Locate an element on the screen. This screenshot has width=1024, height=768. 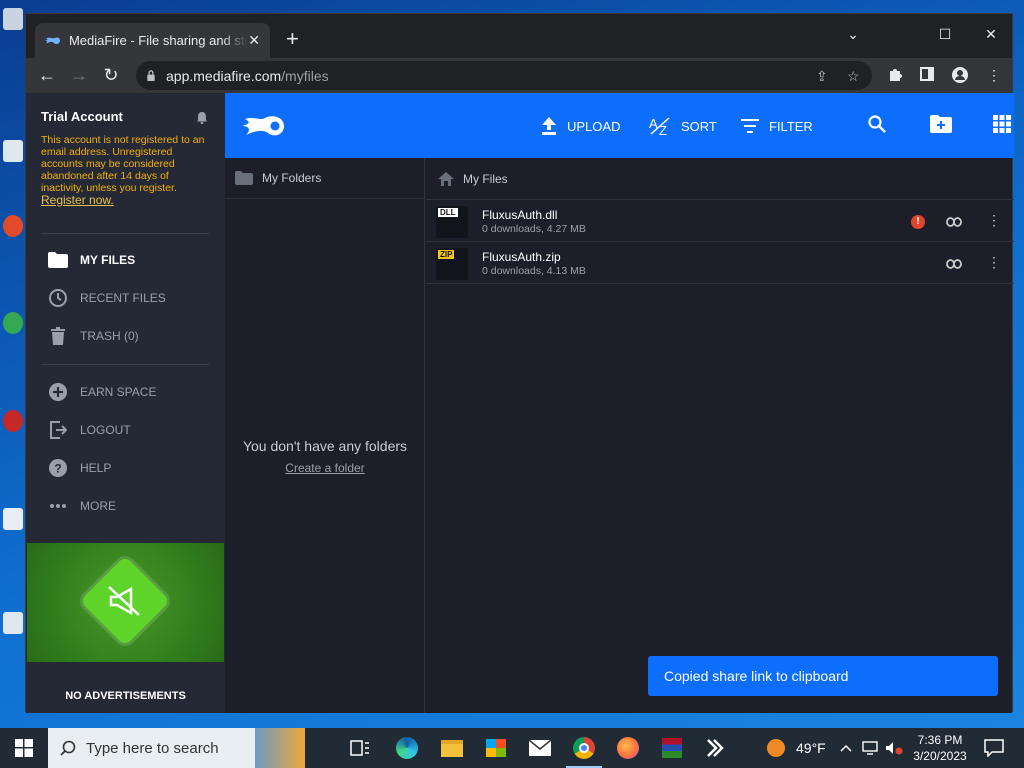
mediafire-favicon-icon is located at coordinates (53, 40).